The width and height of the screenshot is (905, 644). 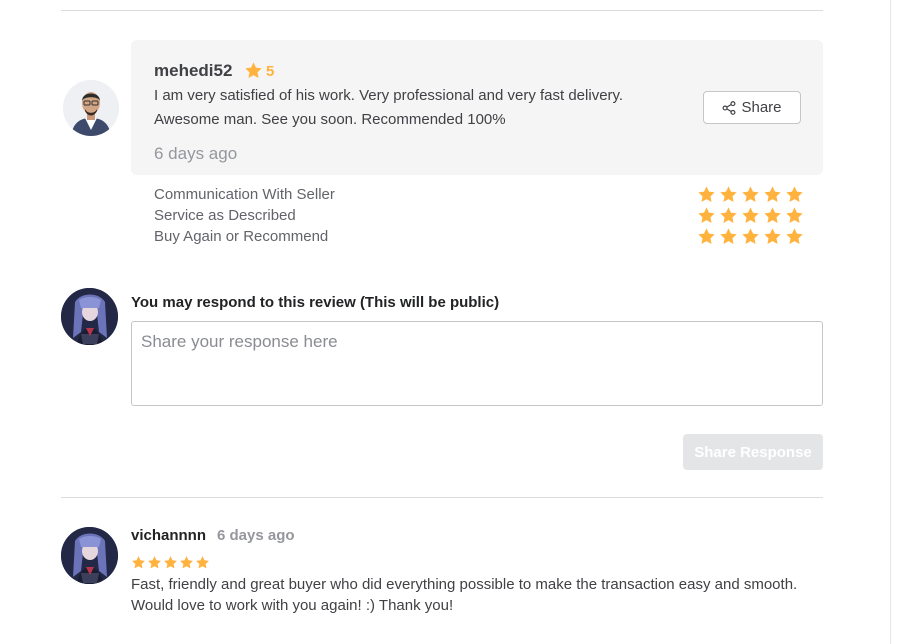 What do you see at coordinates (753, 452) in the screenshot?
I see `share-response-button: Share Response` at bounding box center [753, 452].